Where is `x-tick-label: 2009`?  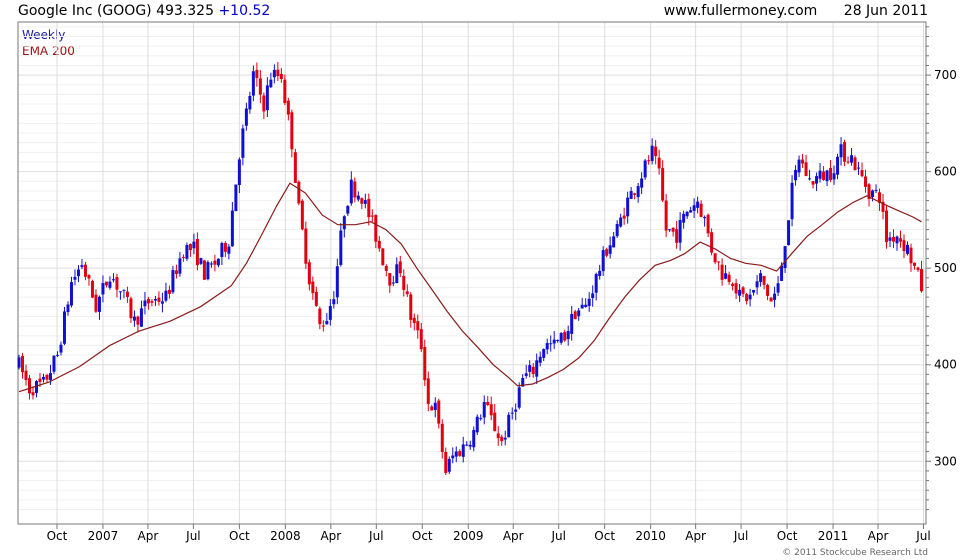
x-tick-label: 2009 is located at coordinates (468, 536).